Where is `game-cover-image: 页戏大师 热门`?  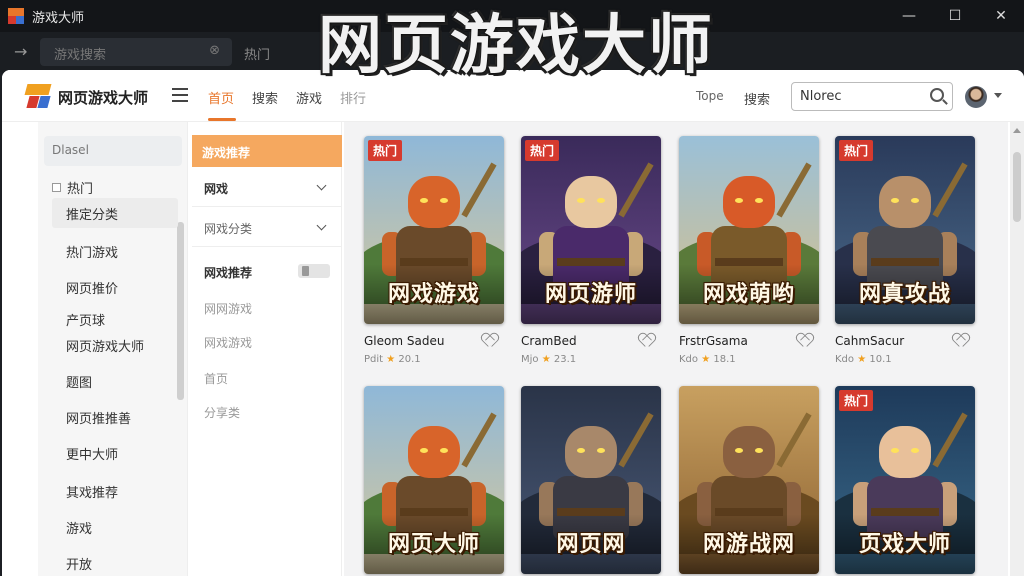 game-cover-image: 页戏大师 热门 is located at coordinates (905, 480).